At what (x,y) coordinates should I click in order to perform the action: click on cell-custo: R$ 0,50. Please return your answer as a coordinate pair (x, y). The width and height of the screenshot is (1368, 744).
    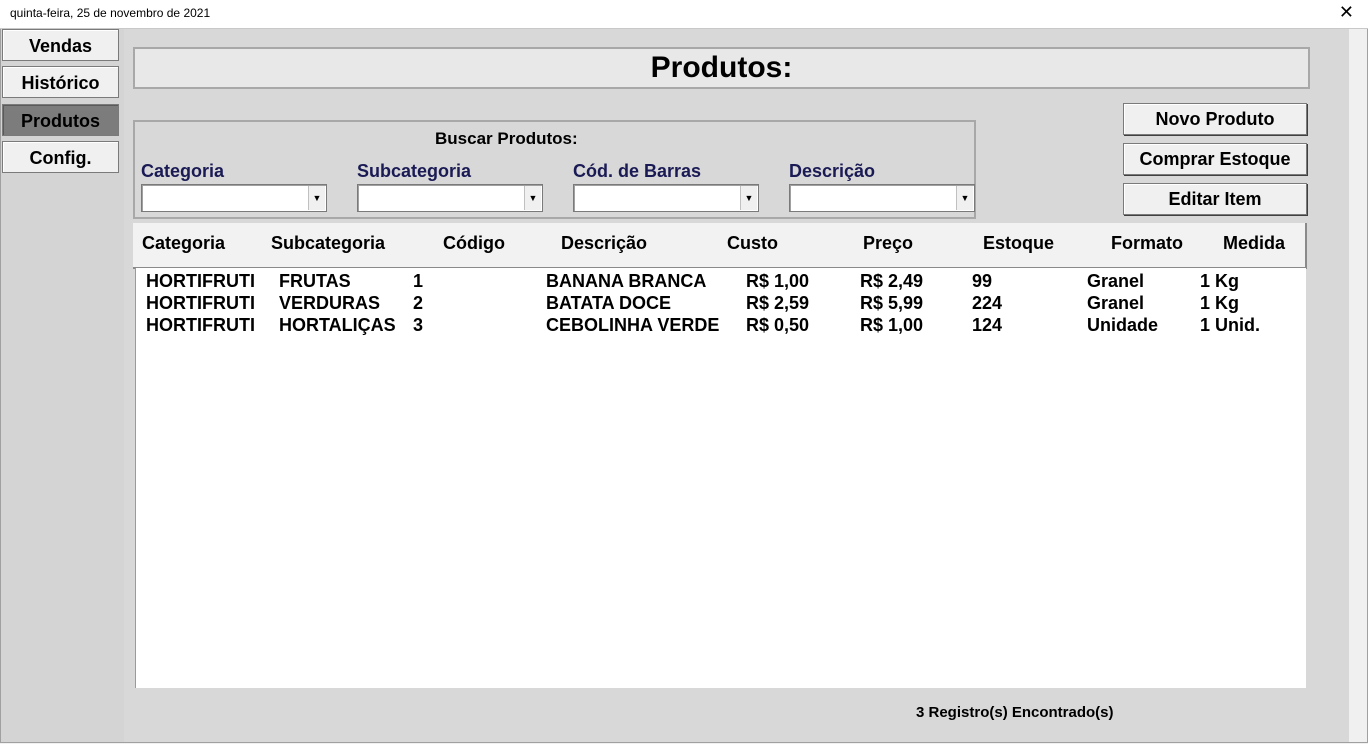
    Looking at the image, I should click on (778, 325).